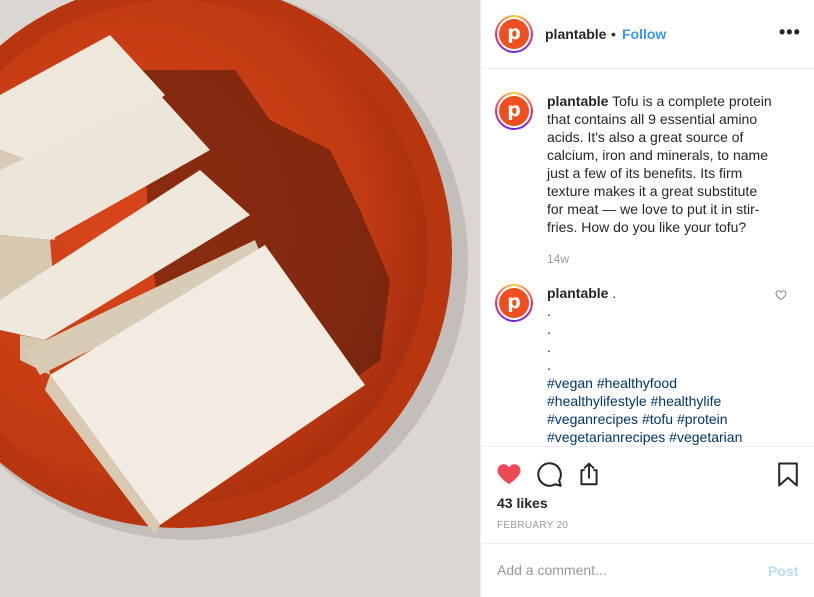 Image resolution: width=814 pixels, height=597 pixels. Describe the element at coordinates (575, 34) in the screenshot. I see `username-link: plantable` at that location.